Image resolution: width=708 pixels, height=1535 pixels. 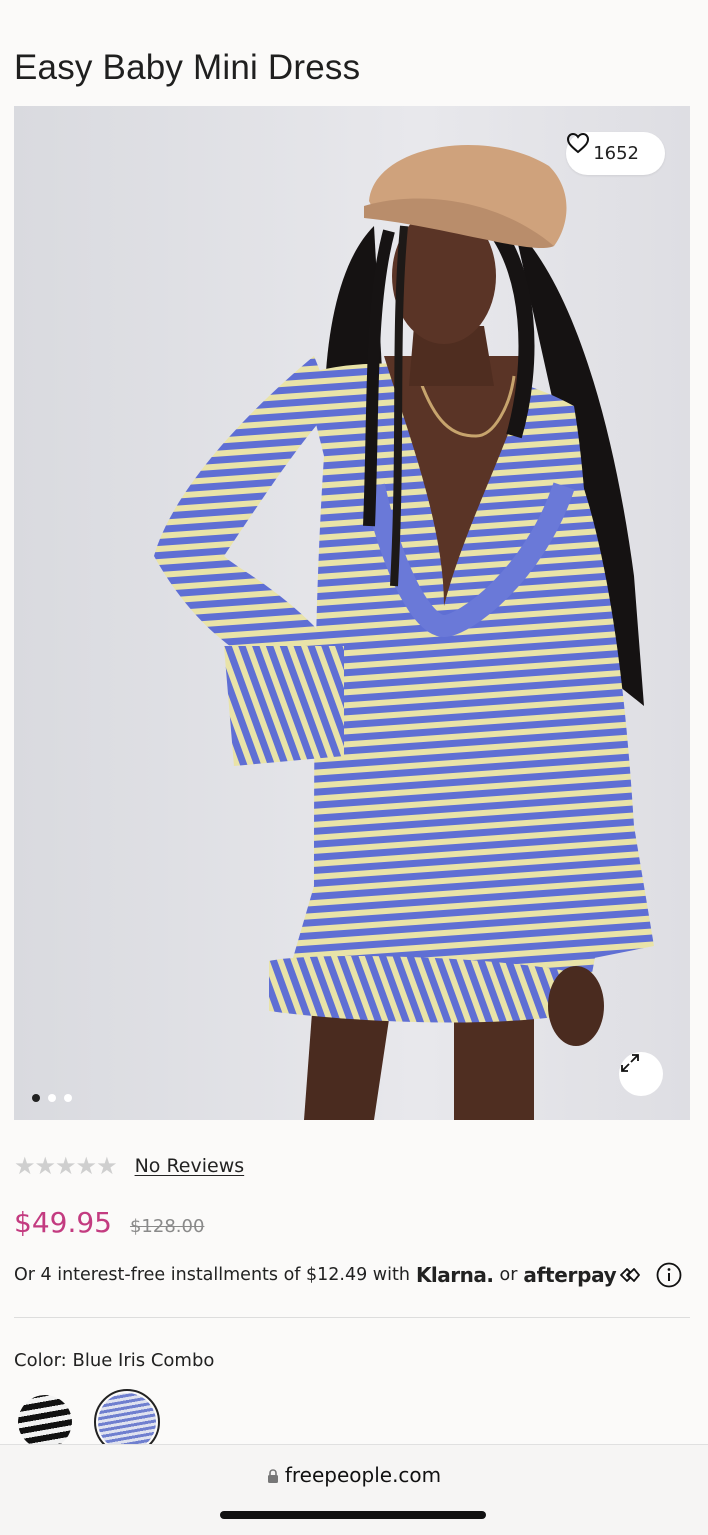 I want to click on home-indicator, so click(x=353, y=1515).